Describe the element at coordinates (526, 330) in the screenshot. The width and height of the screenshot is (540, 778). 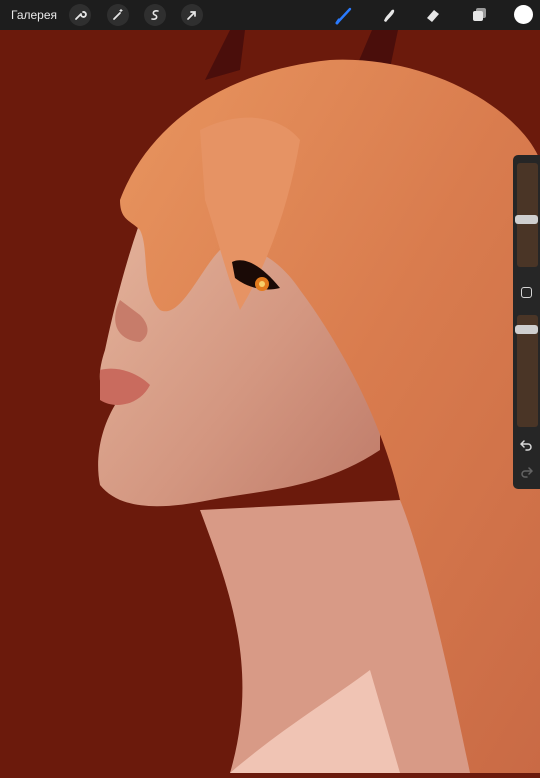
I see `opacity-thumb` at that location.